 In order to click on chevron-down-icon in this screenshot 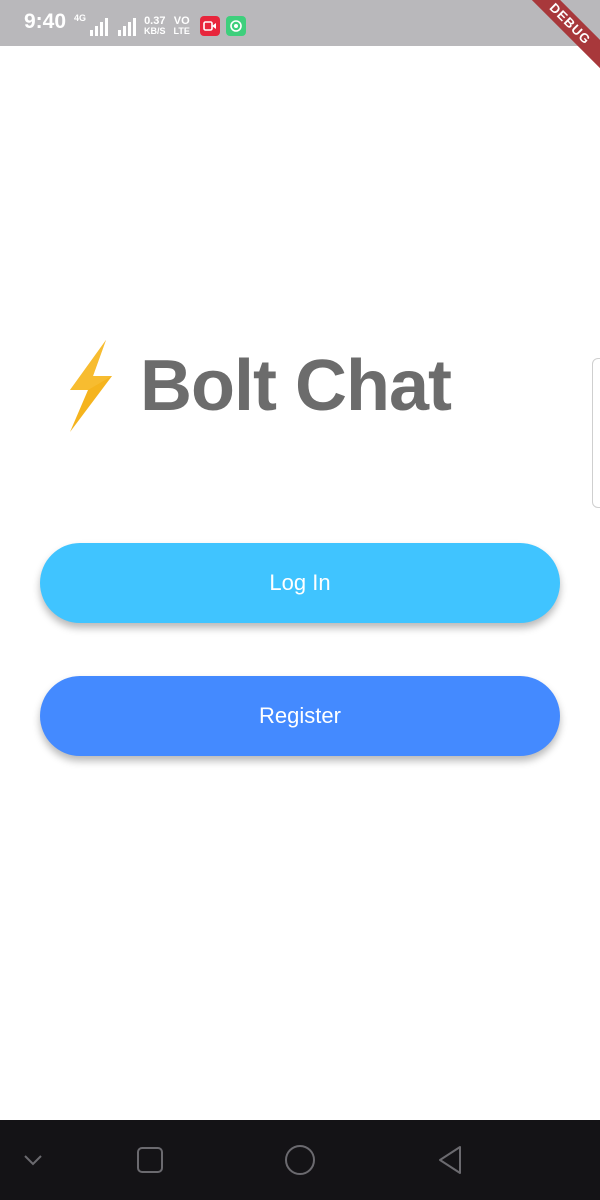, I will do `click(33, 1160)`.